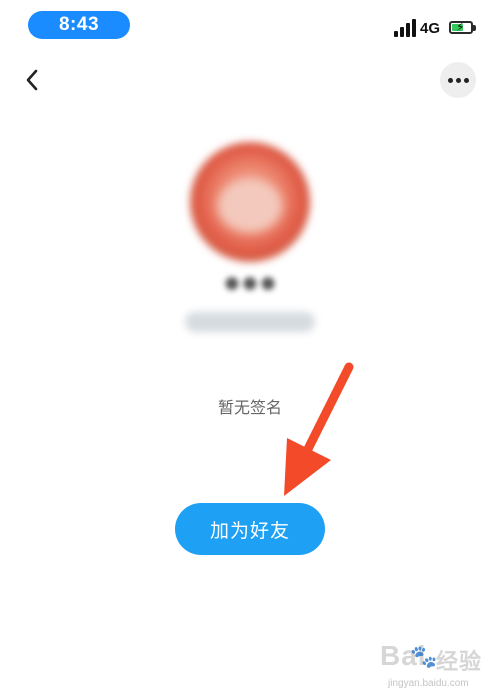 This screenshot has height=700, width=500. Describe the element at coordinates (459, 661) in the screenshot. I see `watermark-brand-suffix: 经验` at that location.